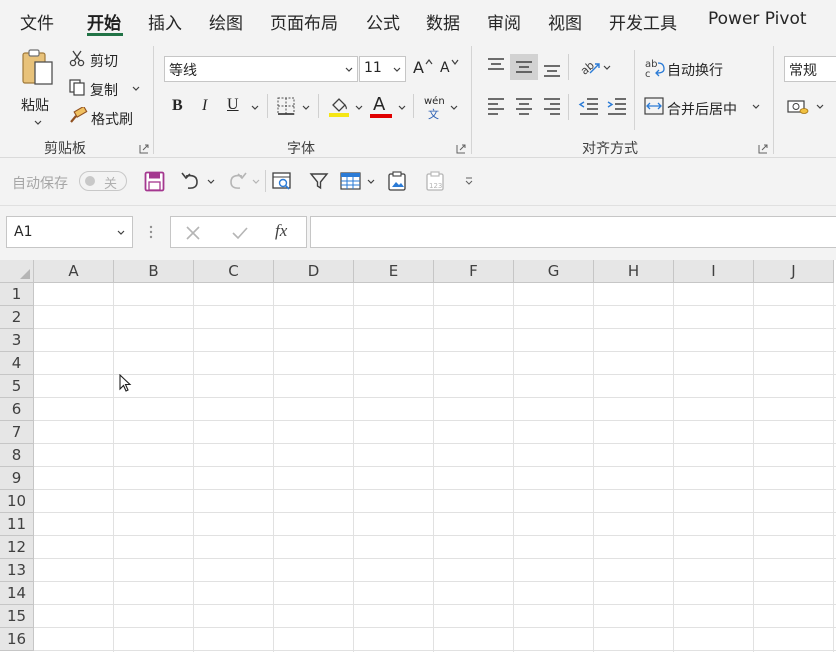 This screenshot has height=652, width=836. What do you see at coordinates (17, 409) in the screenshot?
I see `row-header-6: 6` at bounding box center [17, 409].